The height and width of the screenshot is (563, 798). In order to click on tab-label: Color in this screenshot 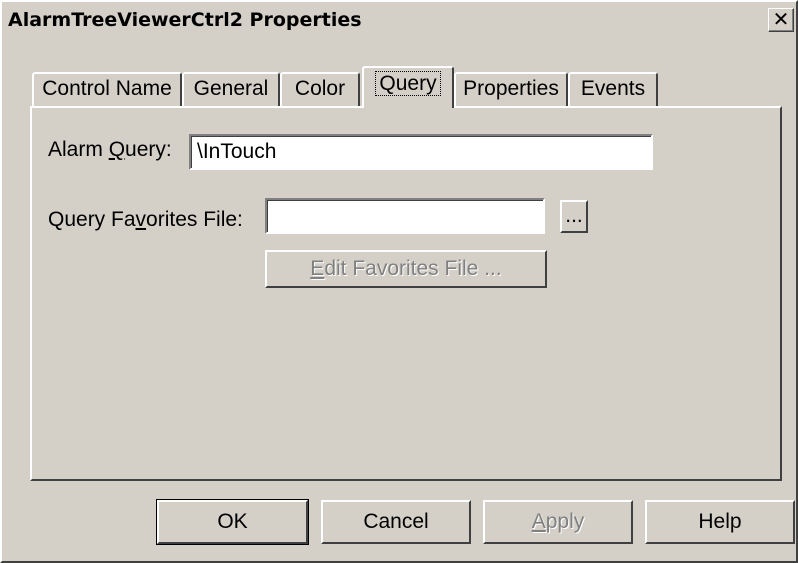, I will do `click(320, 88)`.